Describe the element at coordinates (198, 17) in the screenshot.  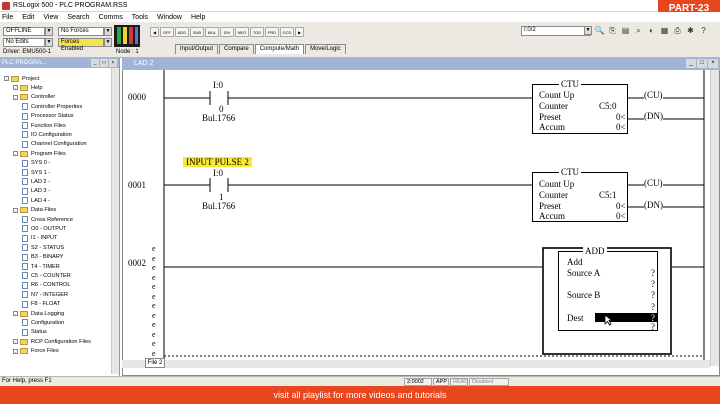
I see `menu-help: Help` at that location.